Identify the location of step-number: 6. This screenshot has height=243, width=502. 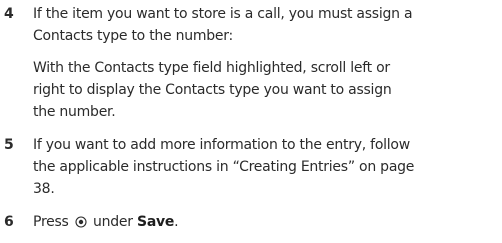
(9, 222).